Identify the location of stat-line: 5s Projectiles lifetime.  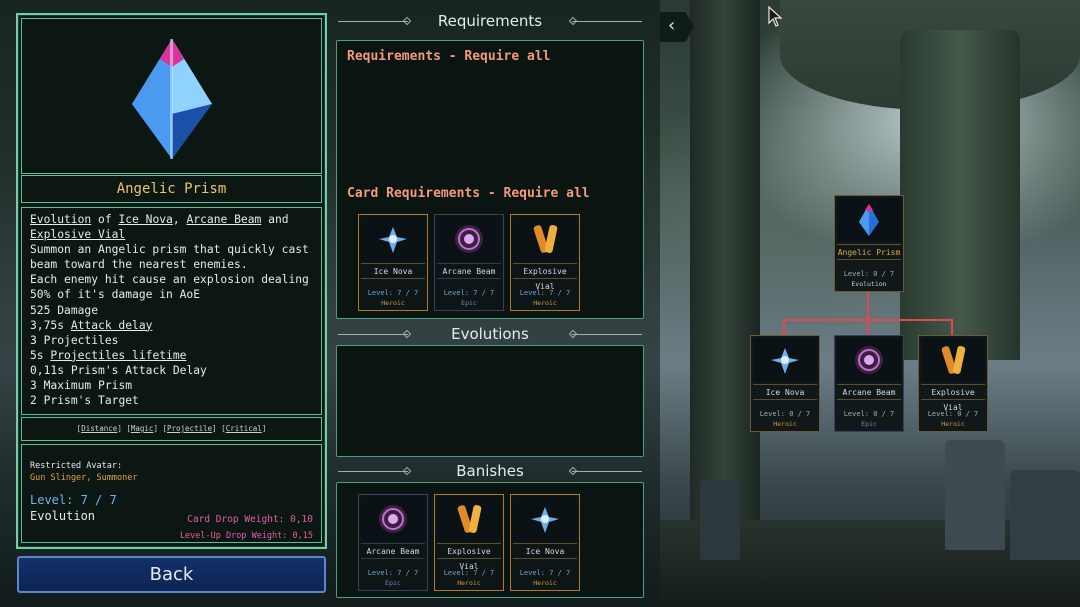
(108, 355).